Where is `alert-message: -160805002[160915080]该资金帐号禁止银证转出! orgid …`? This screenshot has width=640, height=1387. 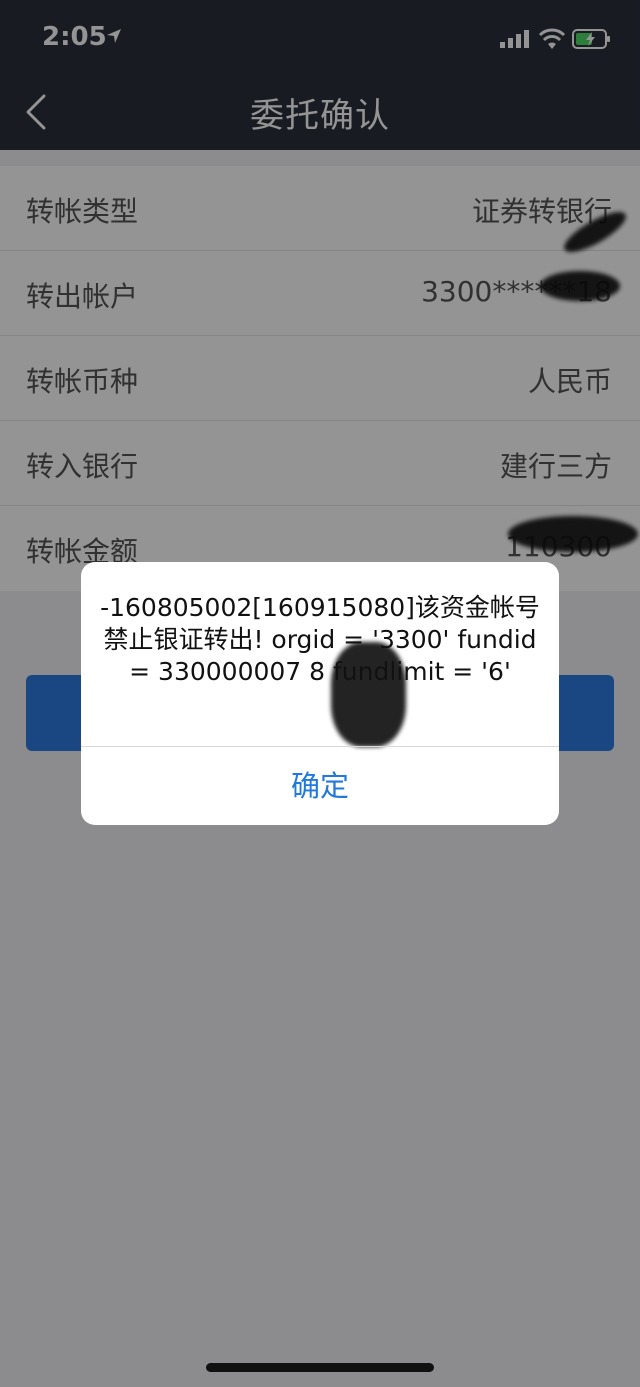 alert-message: -160805002[160915080]该资金帐号禁止银证转出! orgid … is located at coordinates (320, 639).